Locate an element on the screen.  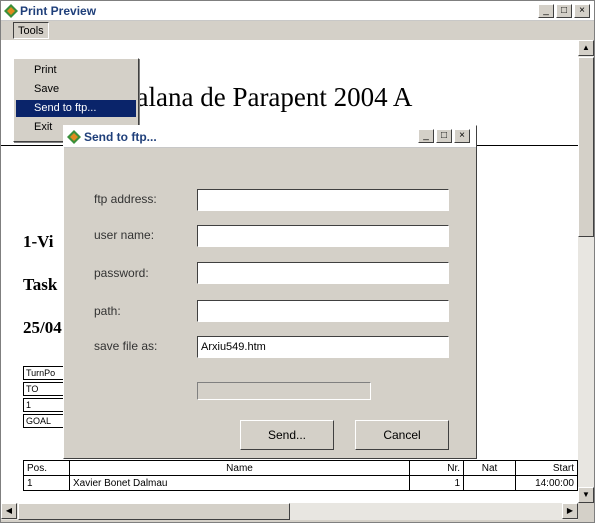
vertical-scrollbar: ▲ ▼ is located at coordinates (586, 271).